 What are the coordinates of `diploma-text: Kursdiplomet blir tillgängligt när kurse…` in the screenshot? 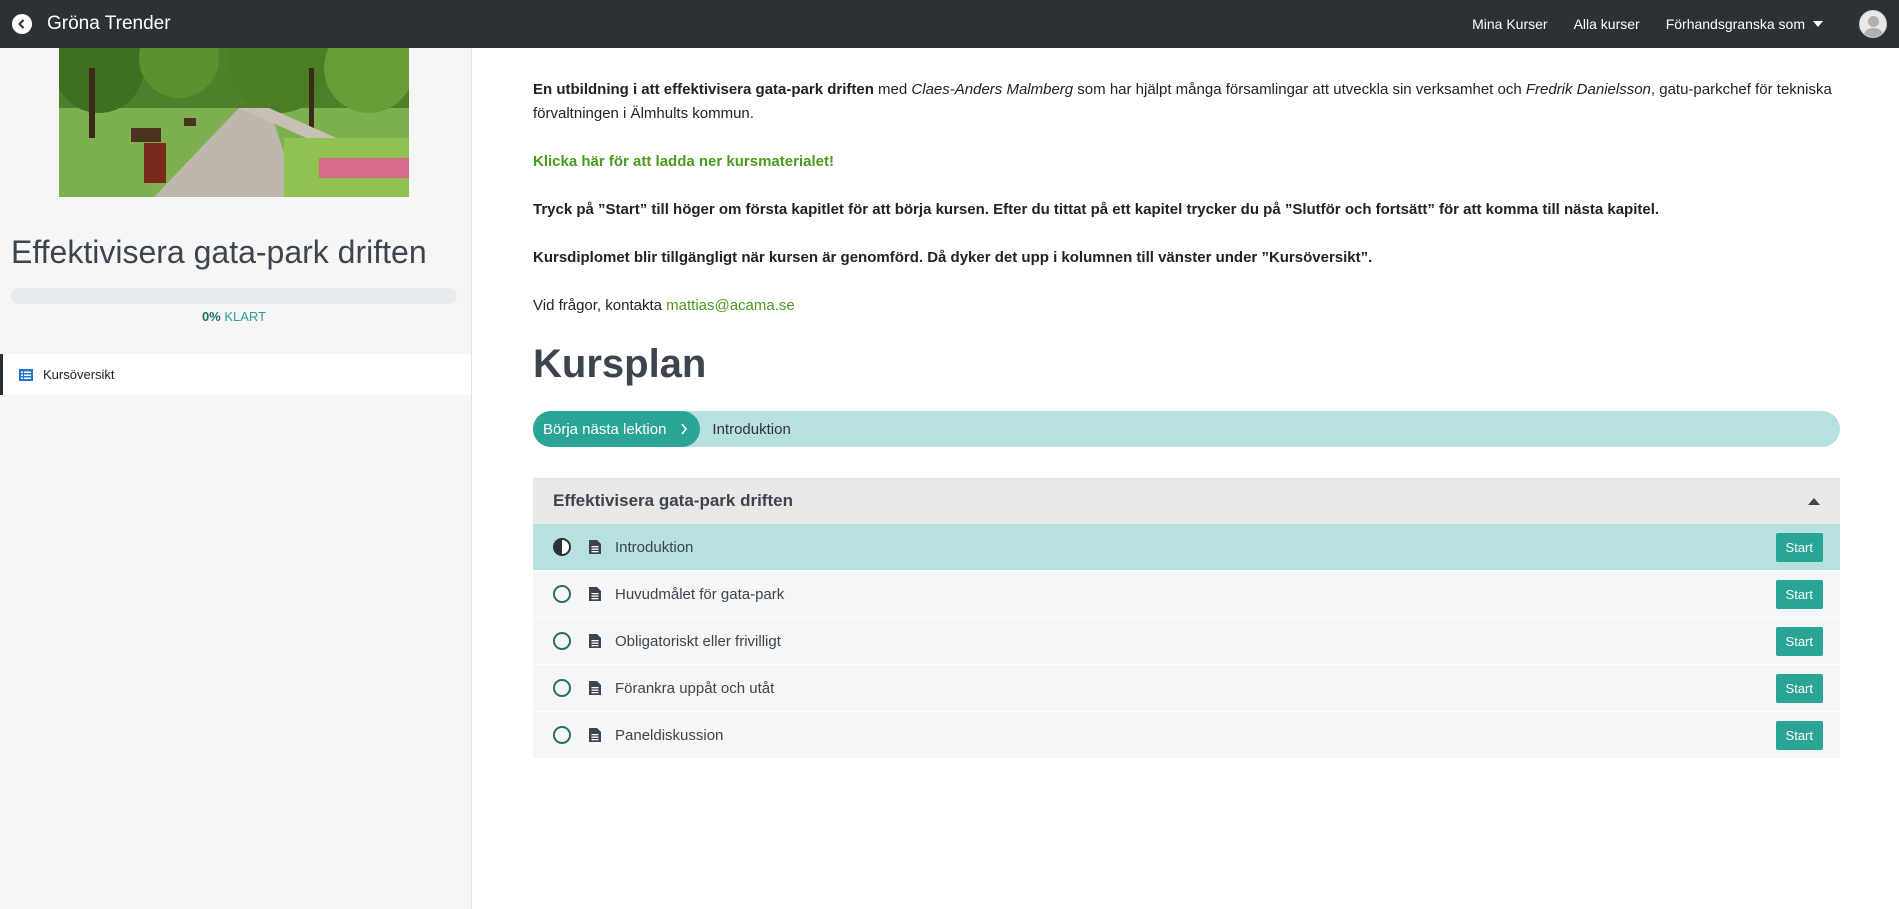 It's located at (953, 257).